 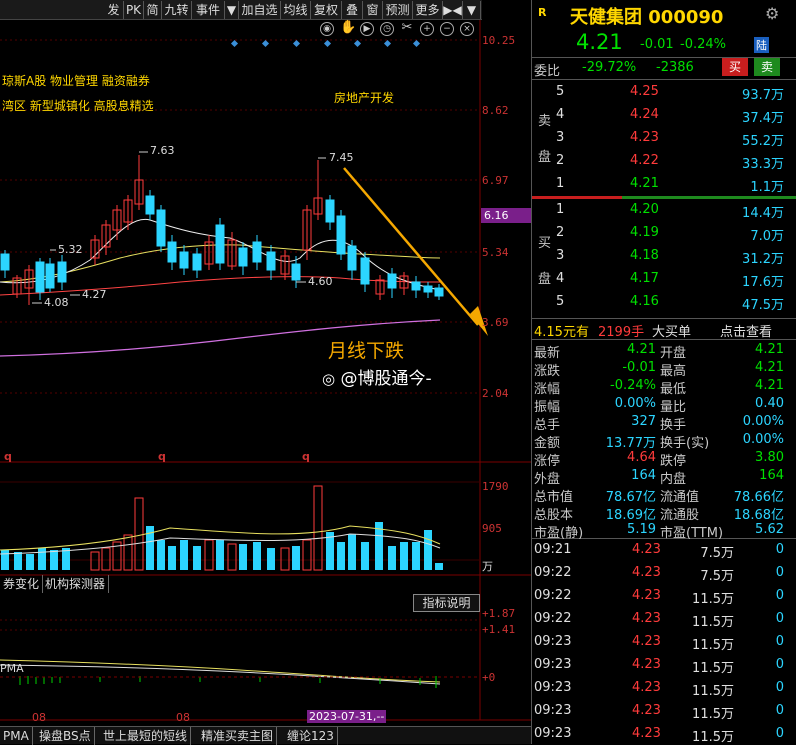 What do you see at coordinates (577, 197) in the screenshot?
I see `sell-pressure-bar` at bounding box center [577, 197].